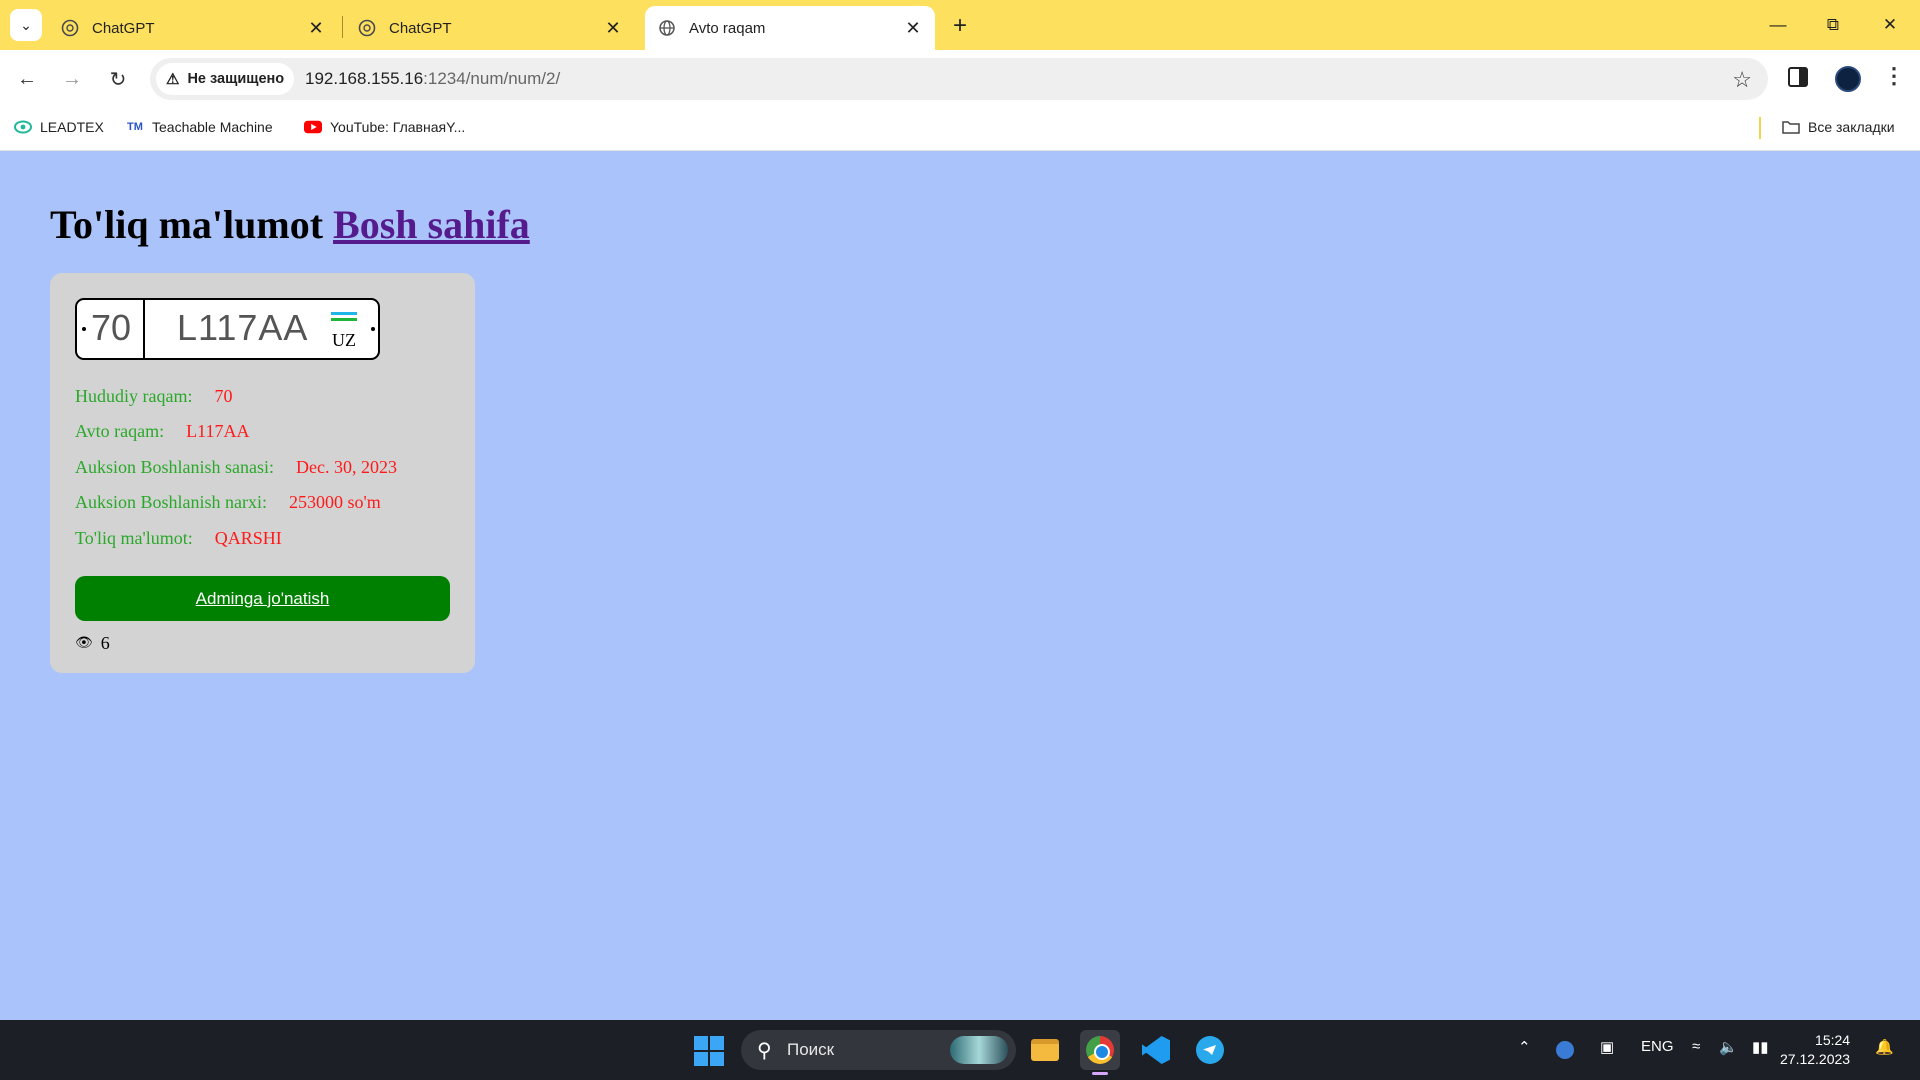 The height and width of the screenshot is (1080, 1920). What do you see at coordinates (667, 28) in the screenshot?
I see `globe-icon` at bounding box center [667, 28].